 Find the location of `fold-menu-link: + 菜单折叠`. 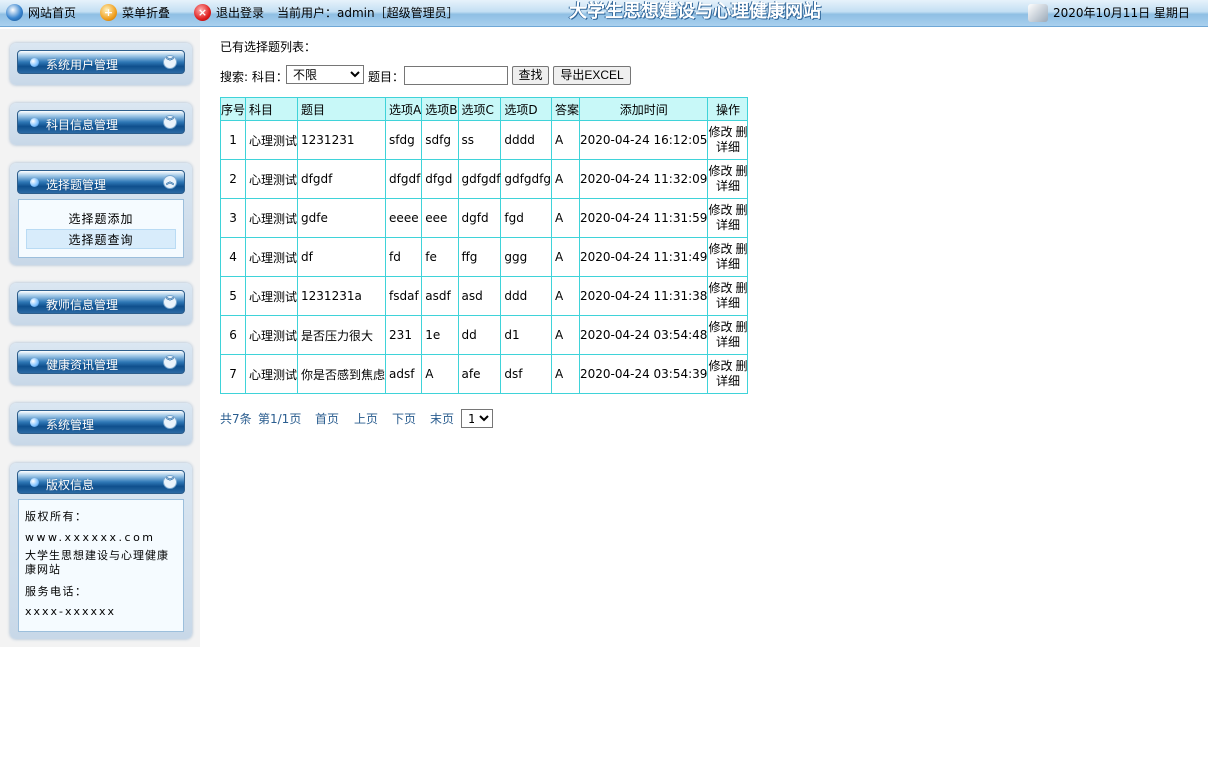

fold-menu-link: + 菜单折叠 is located at coordinates (135, 13).